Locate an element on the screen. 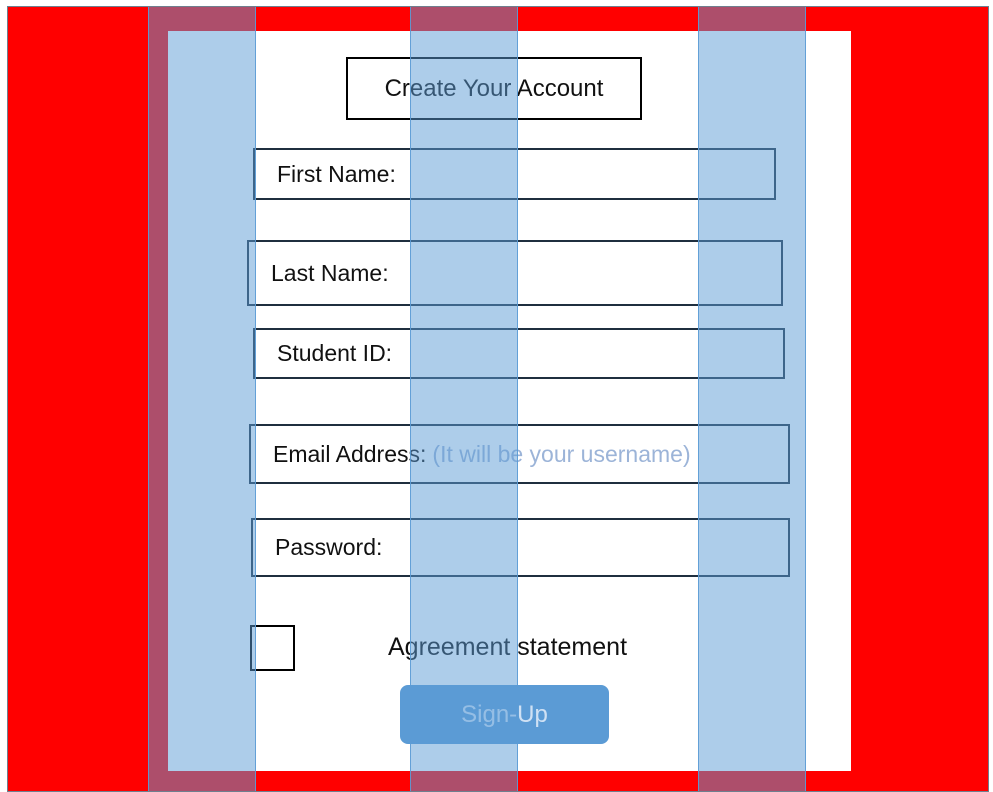 Image resolution: width=993 pixels, height=792 pixels. email-hint: (It will be your username) is located at coordinates (561, 453).